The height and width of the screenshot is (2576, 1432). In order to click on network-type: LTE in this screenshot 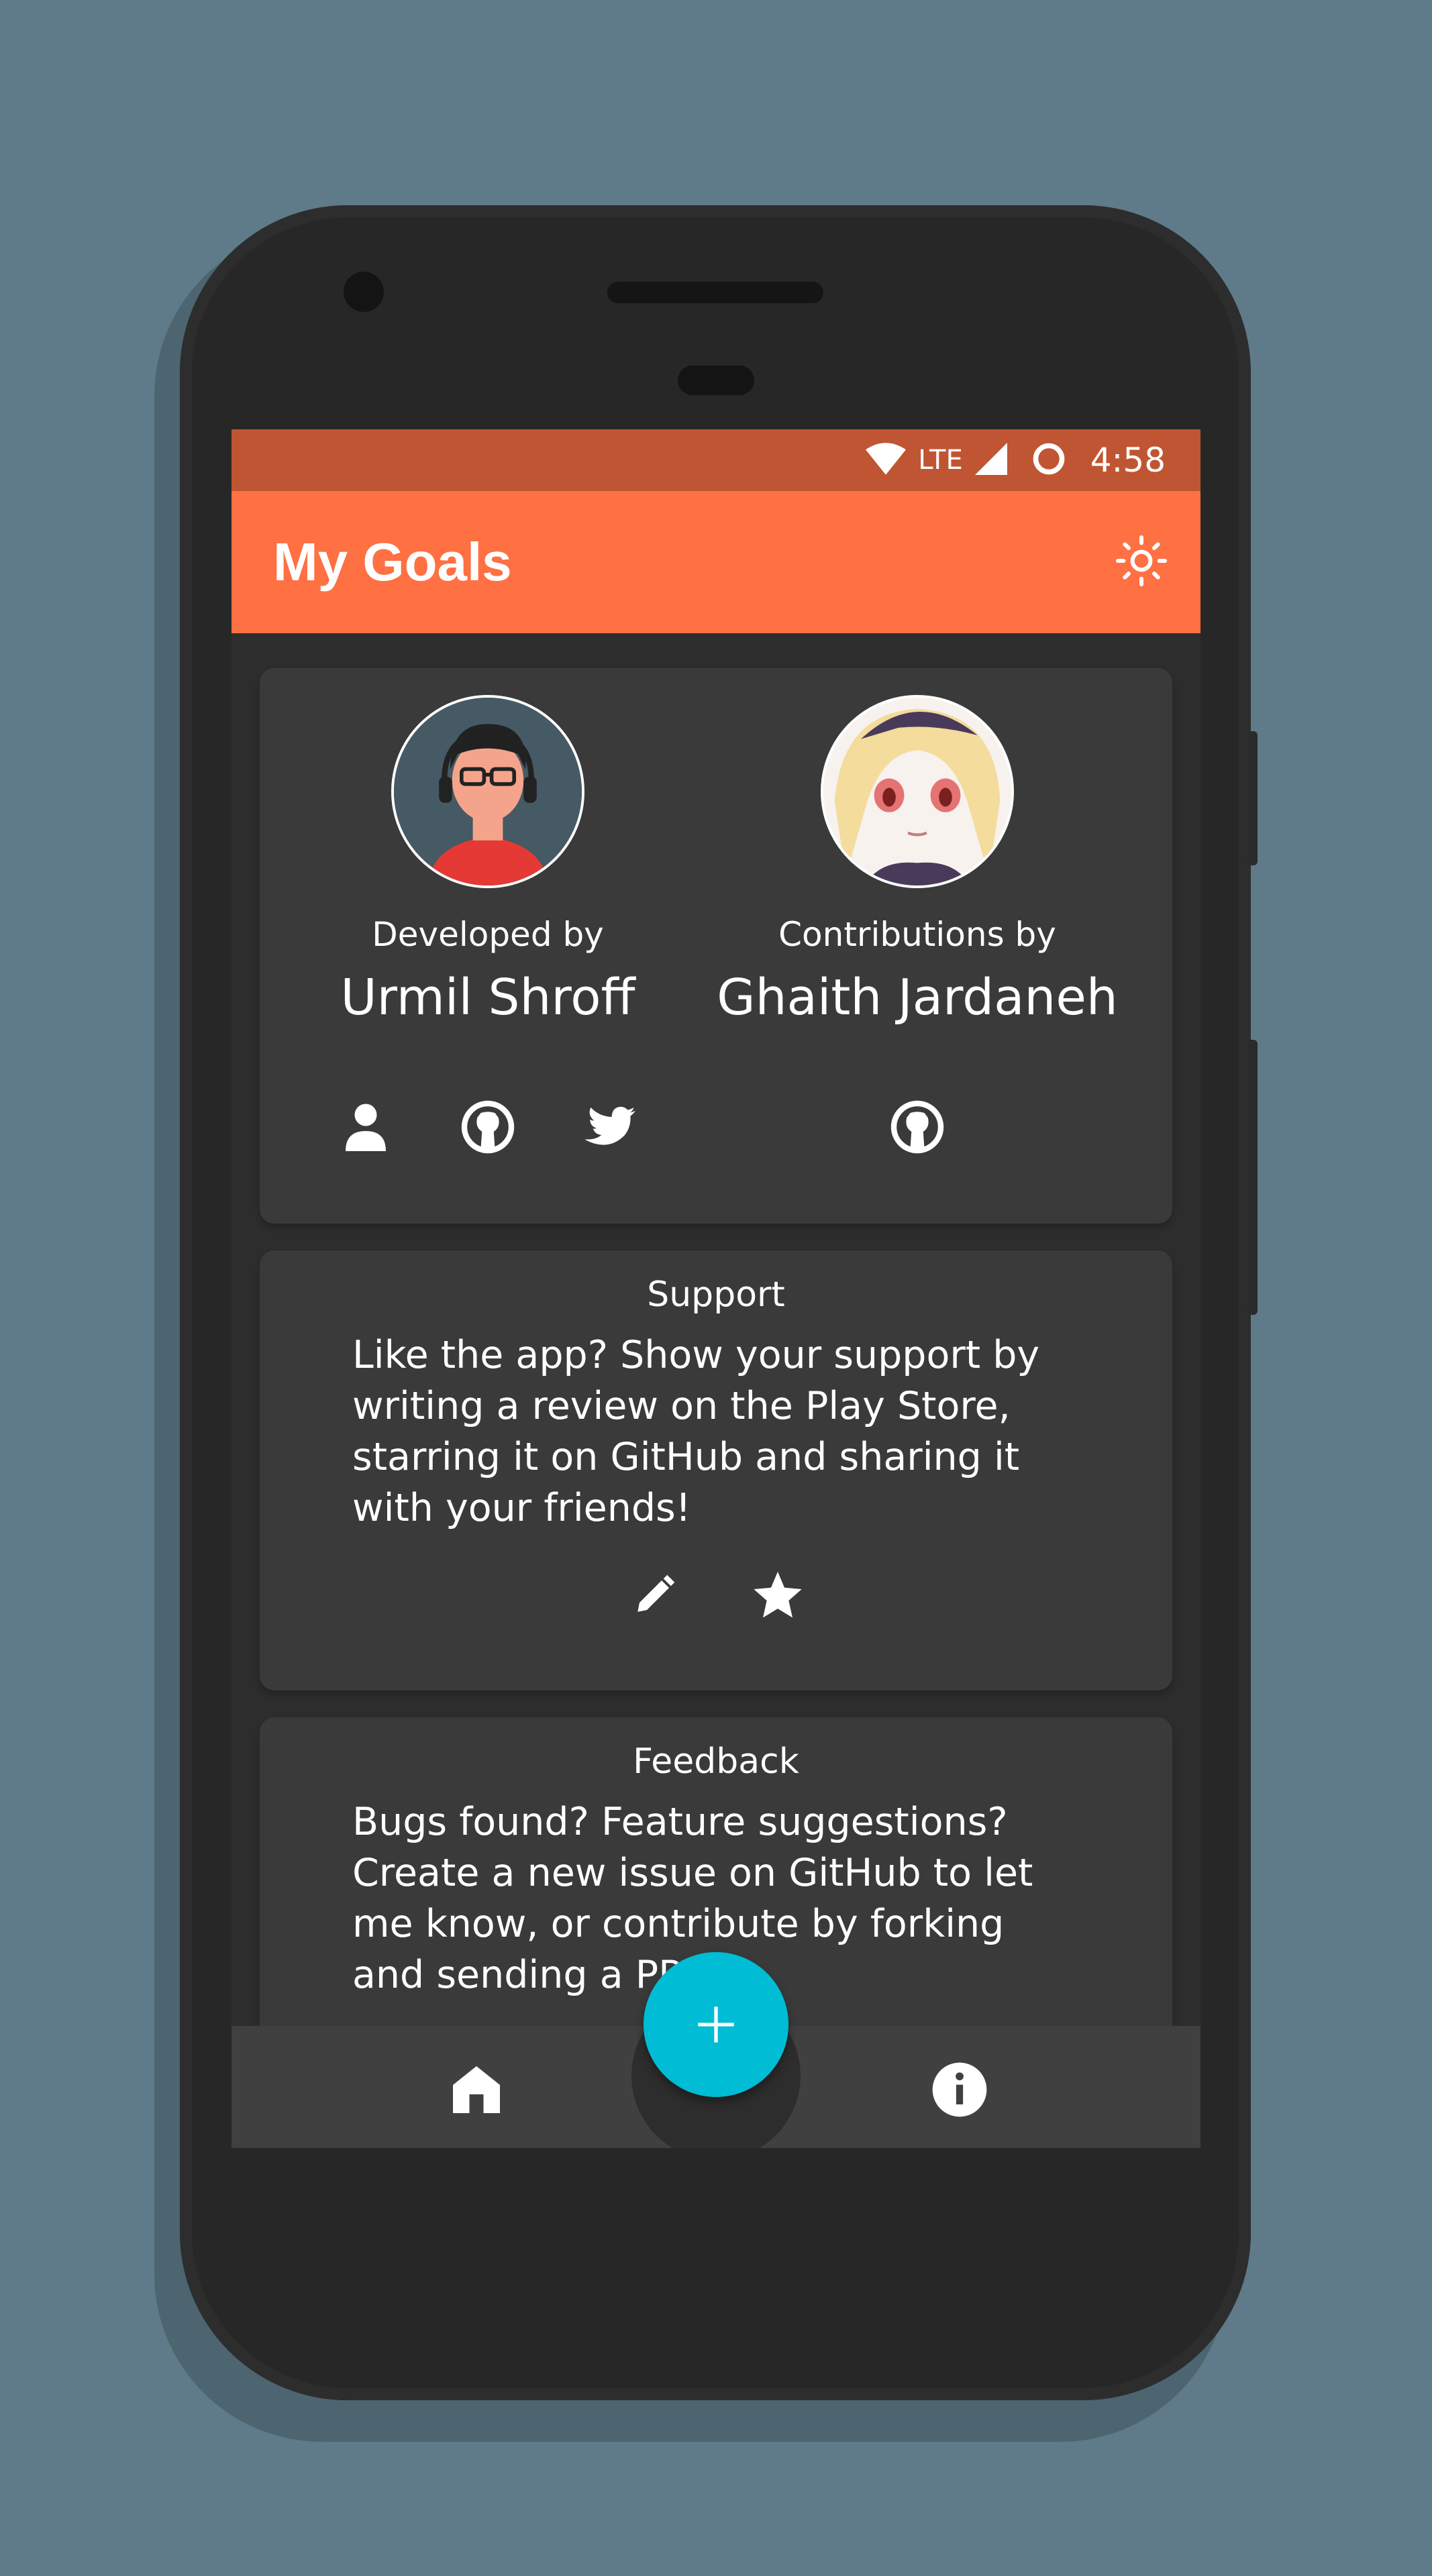, I will do `click(941, 460)`.